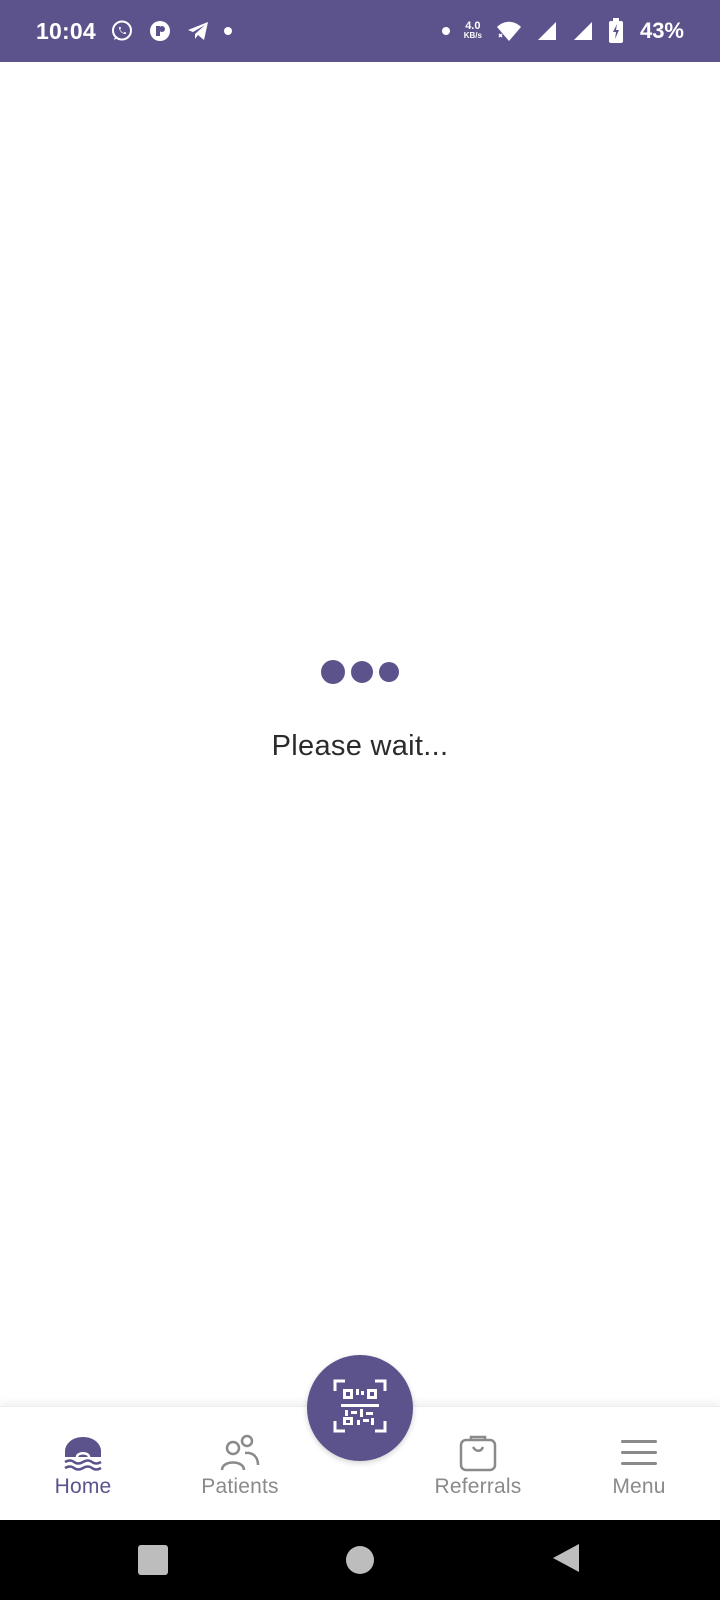 This screenshot has width=720, height=1600. What do you see at coordinates (240, 1453) in the screenshot?
I see `patients-icon` at bounding box center [240, 1453].